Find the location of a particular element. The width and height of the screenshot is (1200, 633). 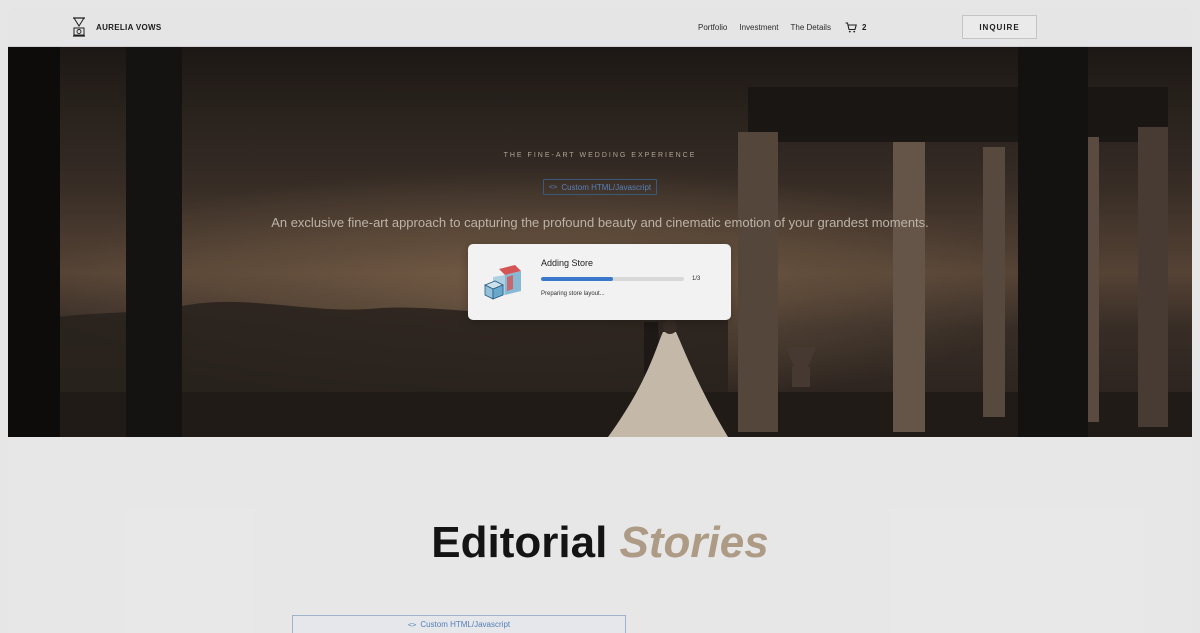

section-heading-accent: Stories is located at coordinates (694, 542).